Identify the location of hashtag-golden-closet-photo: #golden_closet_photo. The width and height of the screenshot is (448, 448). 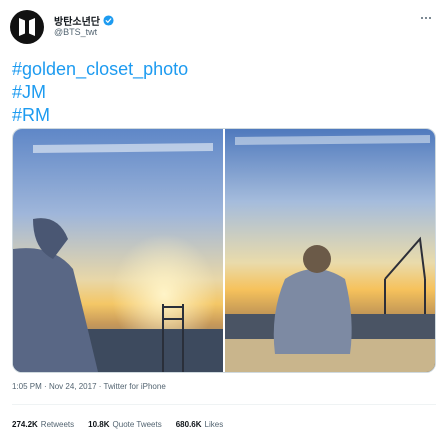
(100, 69).